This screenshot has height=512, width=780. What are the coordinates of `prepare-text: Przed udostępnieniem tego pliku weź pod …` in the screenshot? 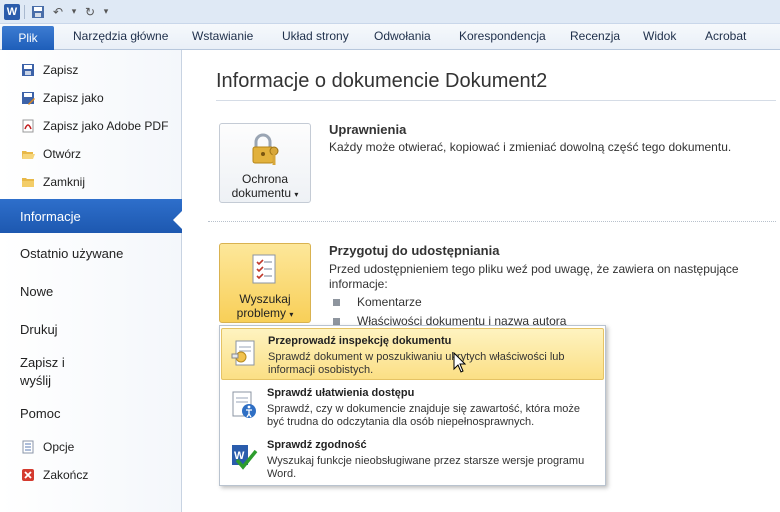 It's located at (534, 276).